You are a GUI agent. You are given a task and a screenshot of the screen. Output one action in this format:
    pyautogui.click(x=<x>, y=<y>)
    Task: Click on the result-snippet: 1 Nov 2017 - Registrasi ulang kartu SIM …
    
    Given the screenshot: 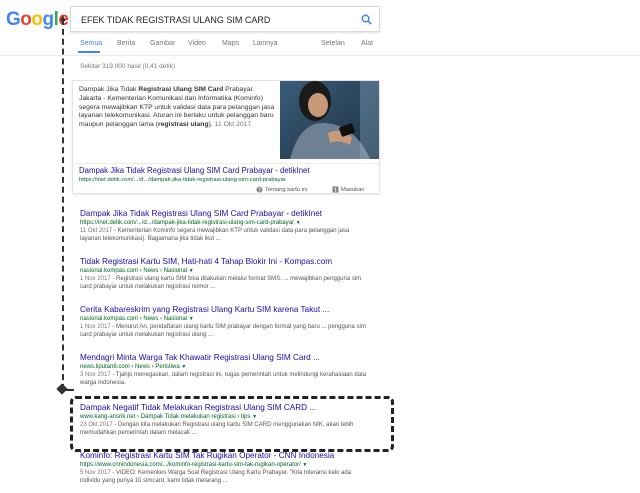 What is the action you would take?
    pyautogui.click(x=221, y=283)
    